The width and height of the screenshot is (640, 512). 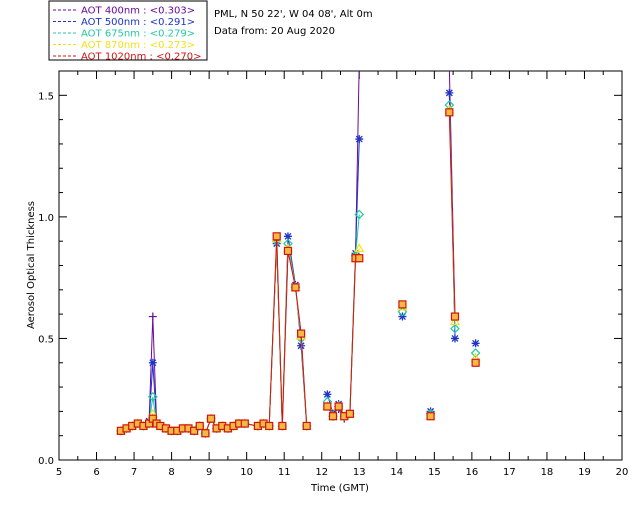 What do you see at coordinates (547, 472) in the screenshot?
I see `x-tick-label: 18` at bounding box center [547, 472].